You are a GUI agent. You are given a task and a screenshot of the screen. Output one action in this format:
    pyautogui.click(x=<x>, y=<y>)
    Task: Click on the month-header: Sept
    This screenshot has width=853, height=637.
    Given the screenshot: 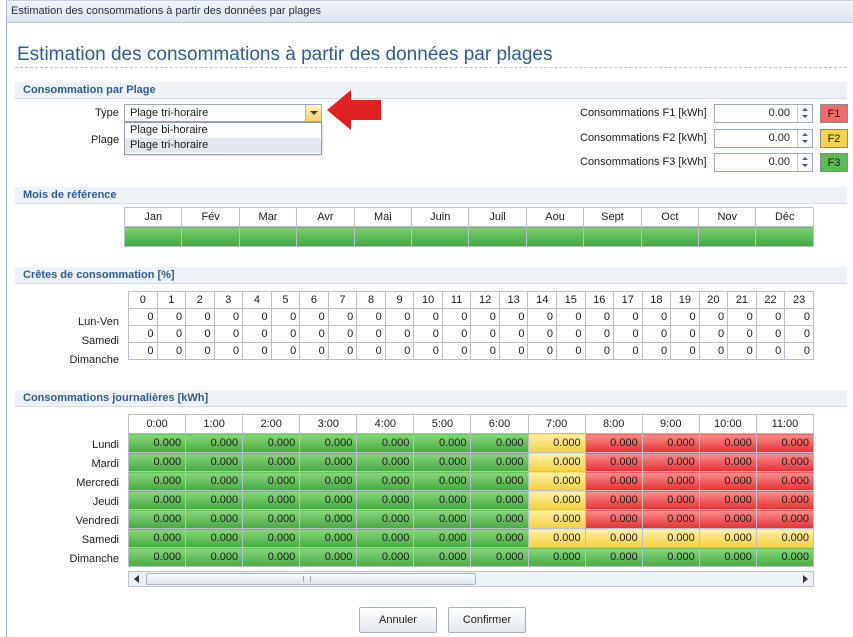 What is the action you would take?
    pyautogui.click(x=612, y=217)
    